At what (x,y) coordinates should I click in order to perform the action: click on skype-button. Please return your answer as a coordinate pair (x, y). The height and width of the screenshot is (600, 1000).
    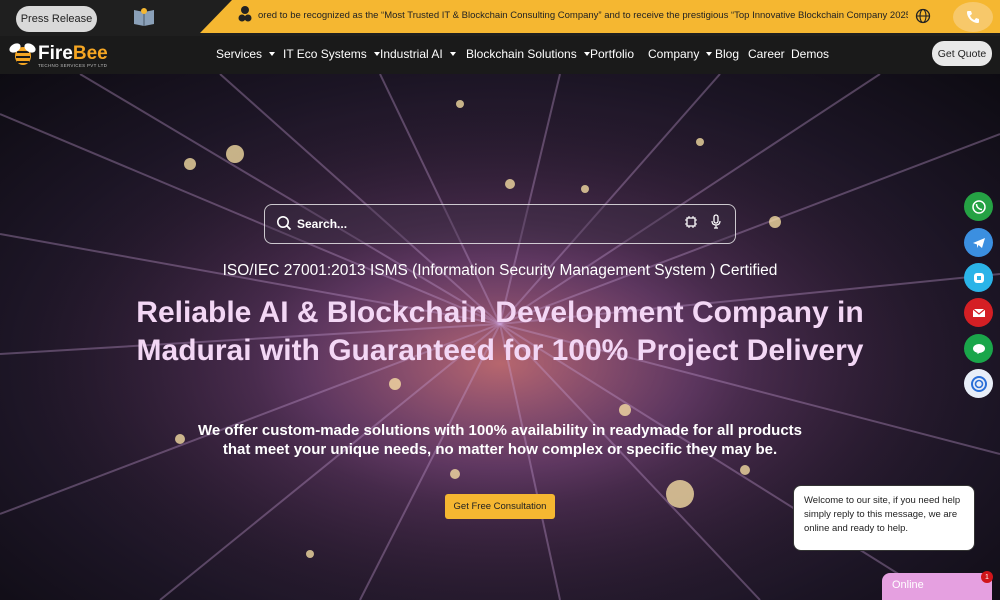
    Looking at the image, I should click on (978, 277).